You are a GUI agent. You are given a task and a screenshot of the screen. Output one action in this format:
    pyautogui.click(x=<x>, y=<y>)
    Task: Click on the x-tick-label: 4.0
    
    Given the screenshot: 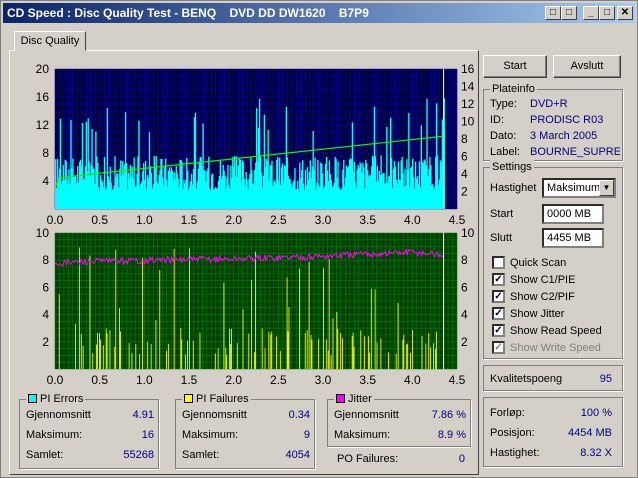 What is the action you would take?
    pyautogui.click(x=412, y=380)
    